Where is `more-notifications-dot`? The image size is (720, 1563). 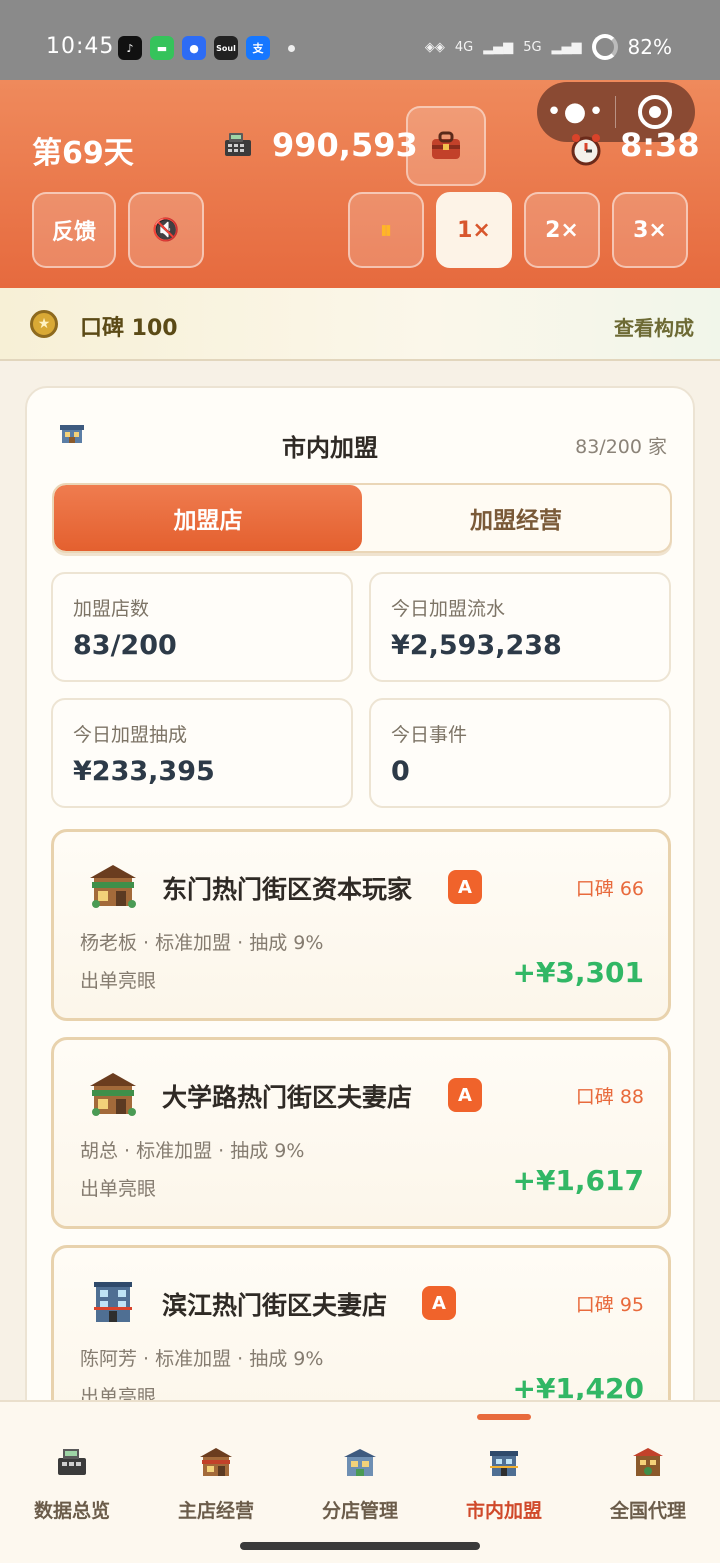
more-notifications-dot is located at coordinates (291, 48).